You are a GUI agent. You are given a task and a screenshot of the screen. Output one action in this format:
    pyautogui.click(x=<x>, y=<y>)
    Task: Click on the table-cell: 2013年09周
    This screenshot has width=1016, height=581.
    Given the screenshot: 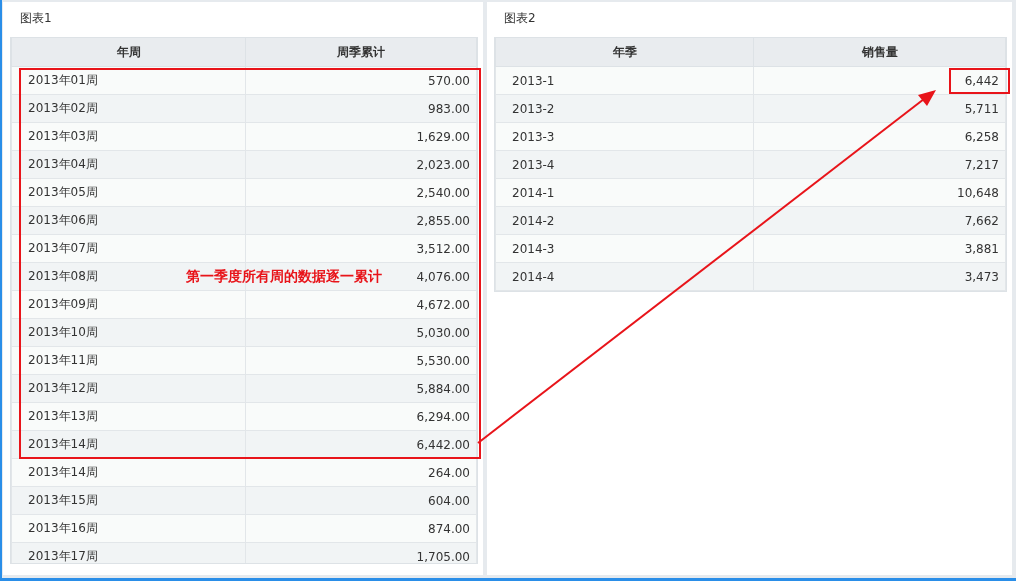 What is the action you would take?
    pyautogui.click(x=128, y=304)
    